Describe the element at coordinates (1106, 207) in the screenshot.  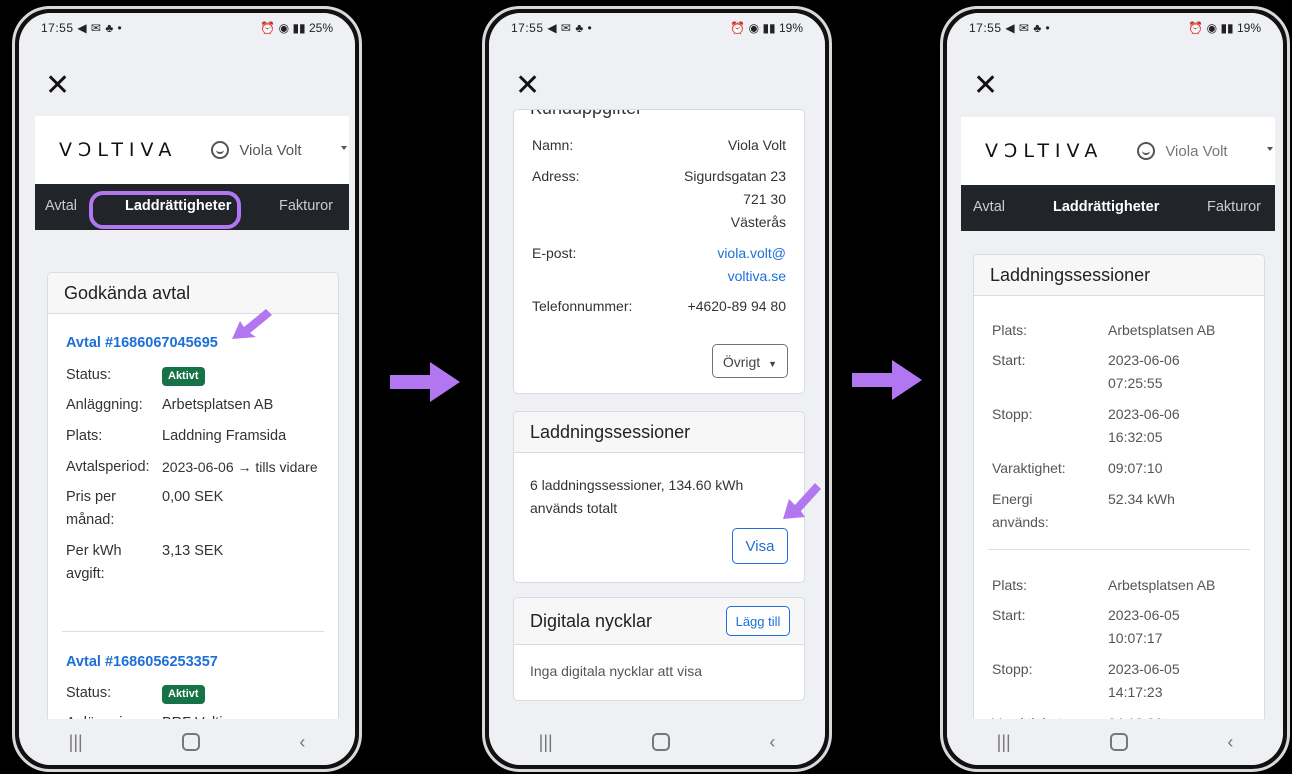
I see `tab-laddrattigheter: Laddrättigheter` at that location.